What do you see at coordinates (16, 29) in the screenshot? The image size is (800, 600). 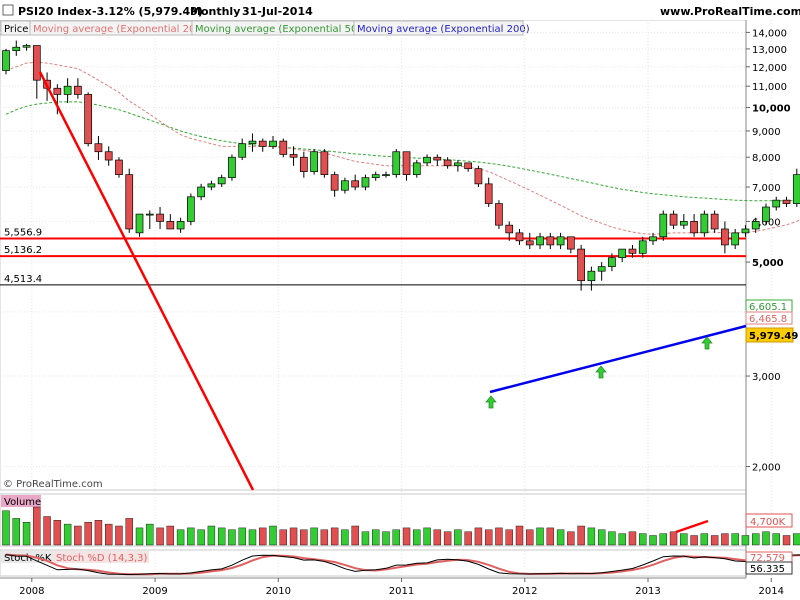 I see `legend-price: Price` at bounding box center [16, 29].